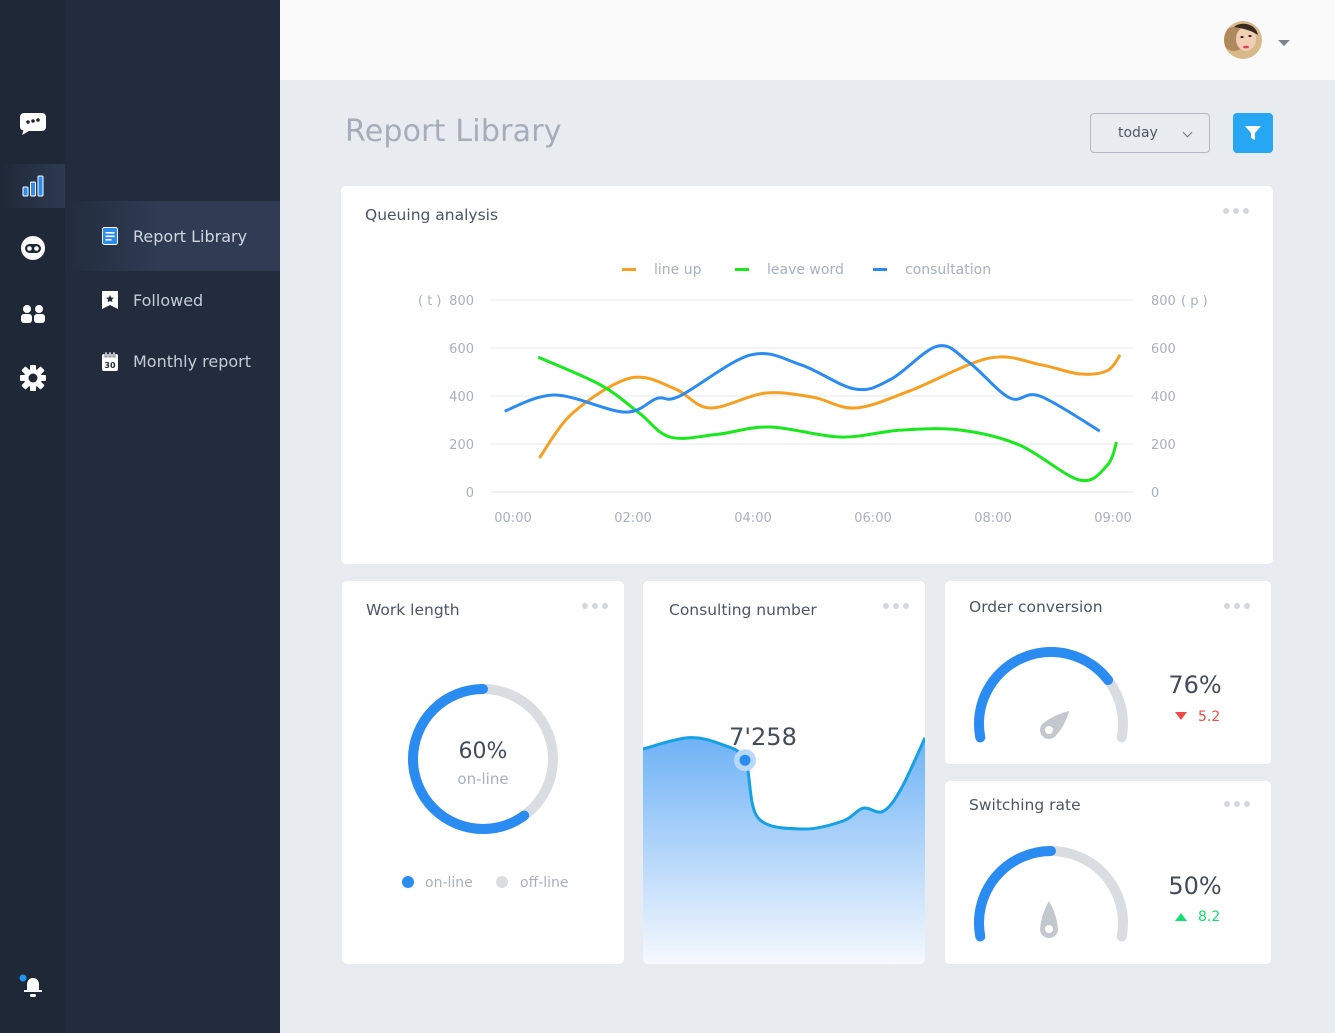 The height and width of the screenshot is (1033, 1335). Describe the element at coordinates (1163, 397) in the screenshot. I see `y-tick-right: 400` at that location.